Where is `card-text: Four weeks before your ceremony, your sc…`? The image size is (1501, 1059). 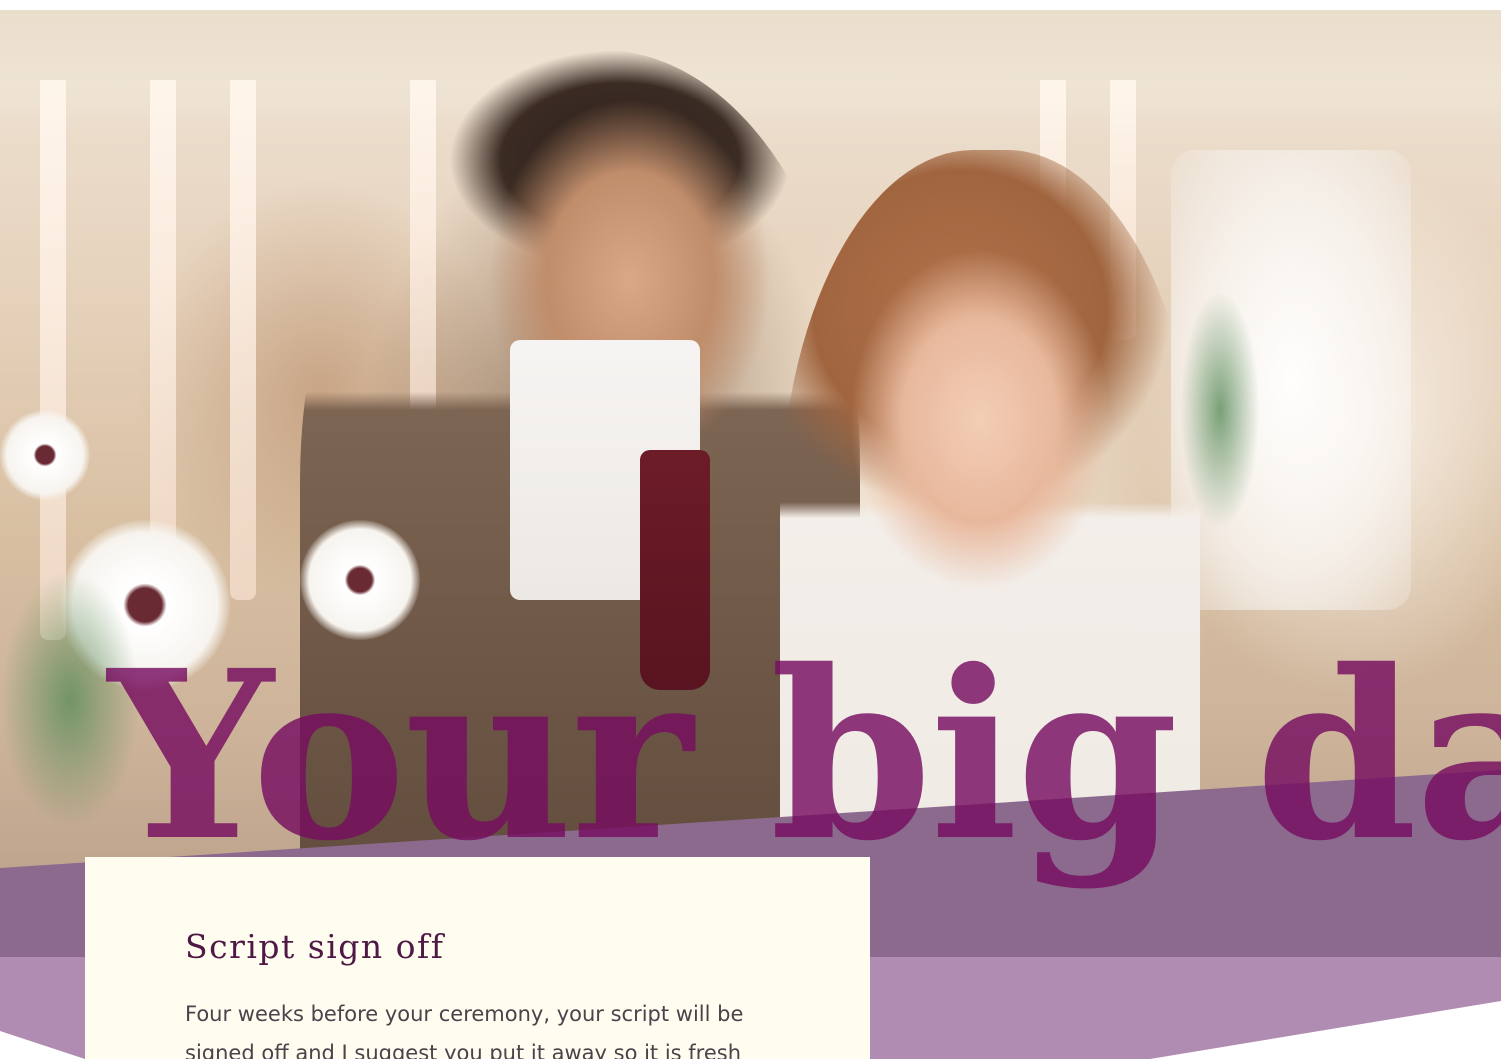 card-text: Four weeks before your ceremony, your sc… is located at coordinates (464, 1030).